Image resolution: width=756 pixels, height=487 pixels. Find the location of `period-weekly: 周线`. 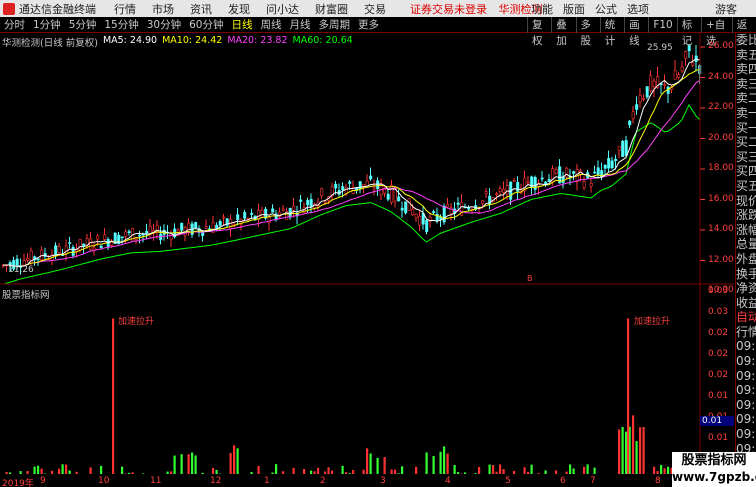

period-weekly: 周线 is located at coordinates (271, 24).